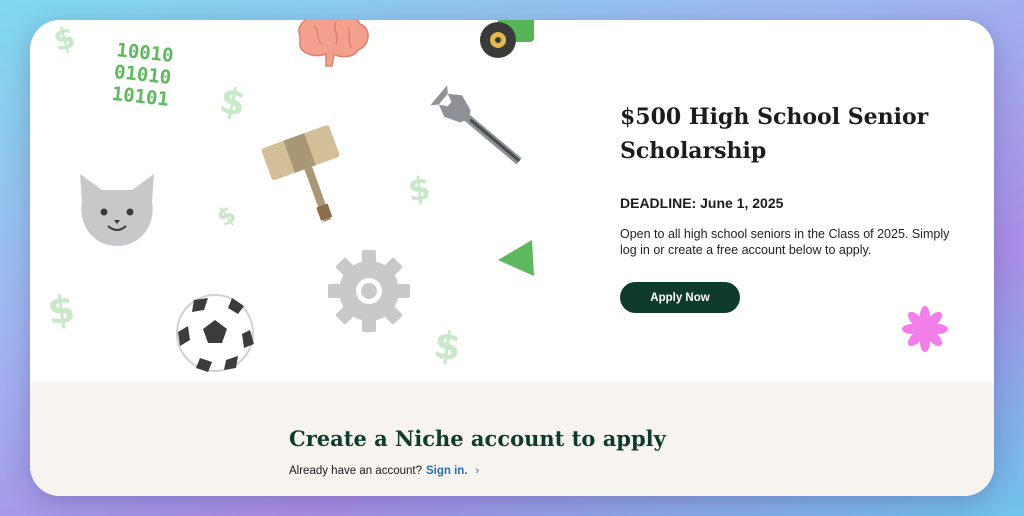 The width and height of the screenshot is (1024, 516). I want to click on deadline-text: DEADLINE: June 1, 2025, so click(702, 203).